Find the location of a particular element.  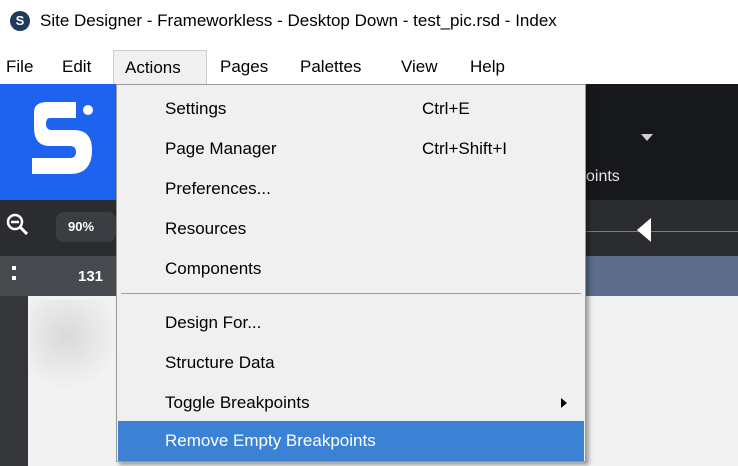

canvas-gutter is located at coordinates (14, 381).